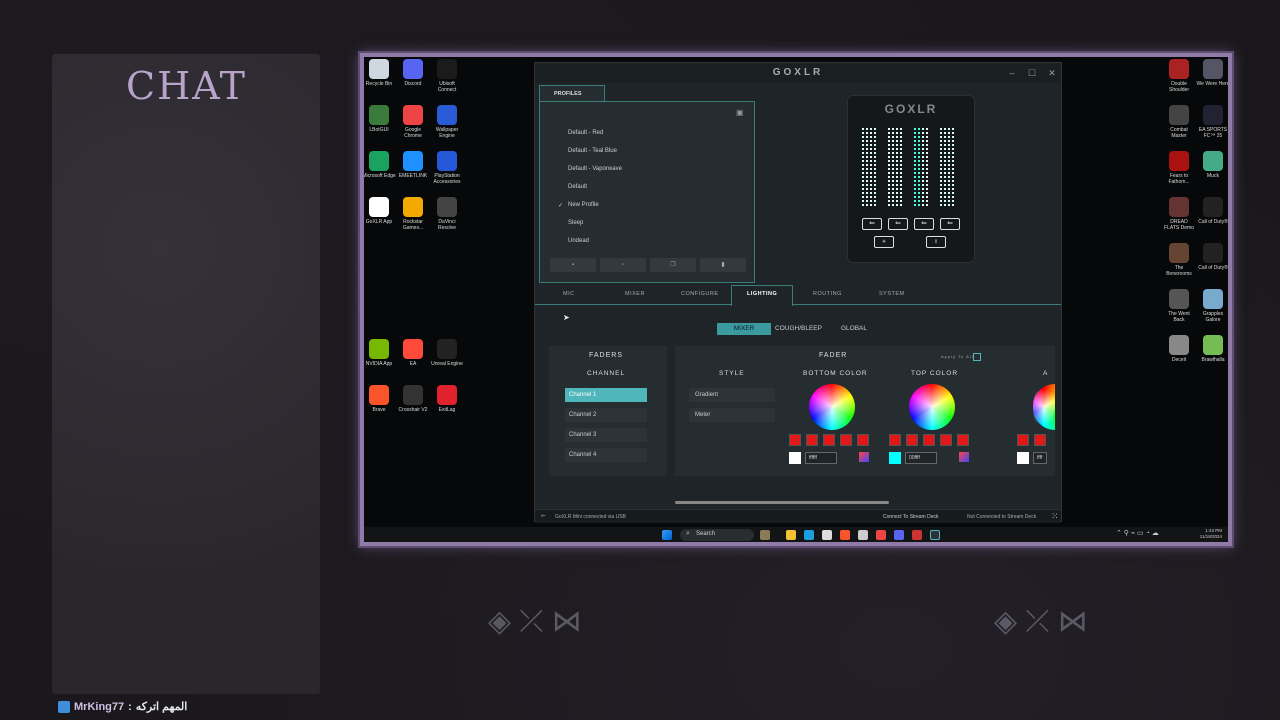 This screenshot has width=1280, height=720. Describe the element at coordinates (606, 415) in the screenshot. I see `channel-item-2: Channel 2` at that location.